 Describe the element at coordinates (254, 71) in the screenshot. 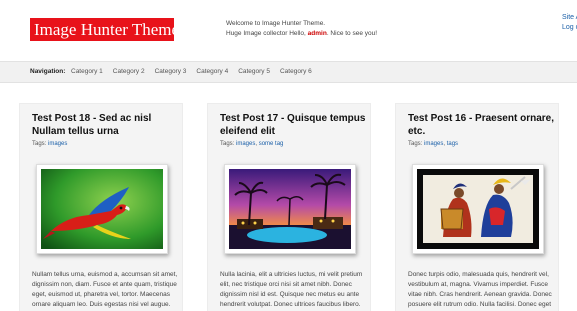

I see `nav-item-category-5: Category 5` at that location.